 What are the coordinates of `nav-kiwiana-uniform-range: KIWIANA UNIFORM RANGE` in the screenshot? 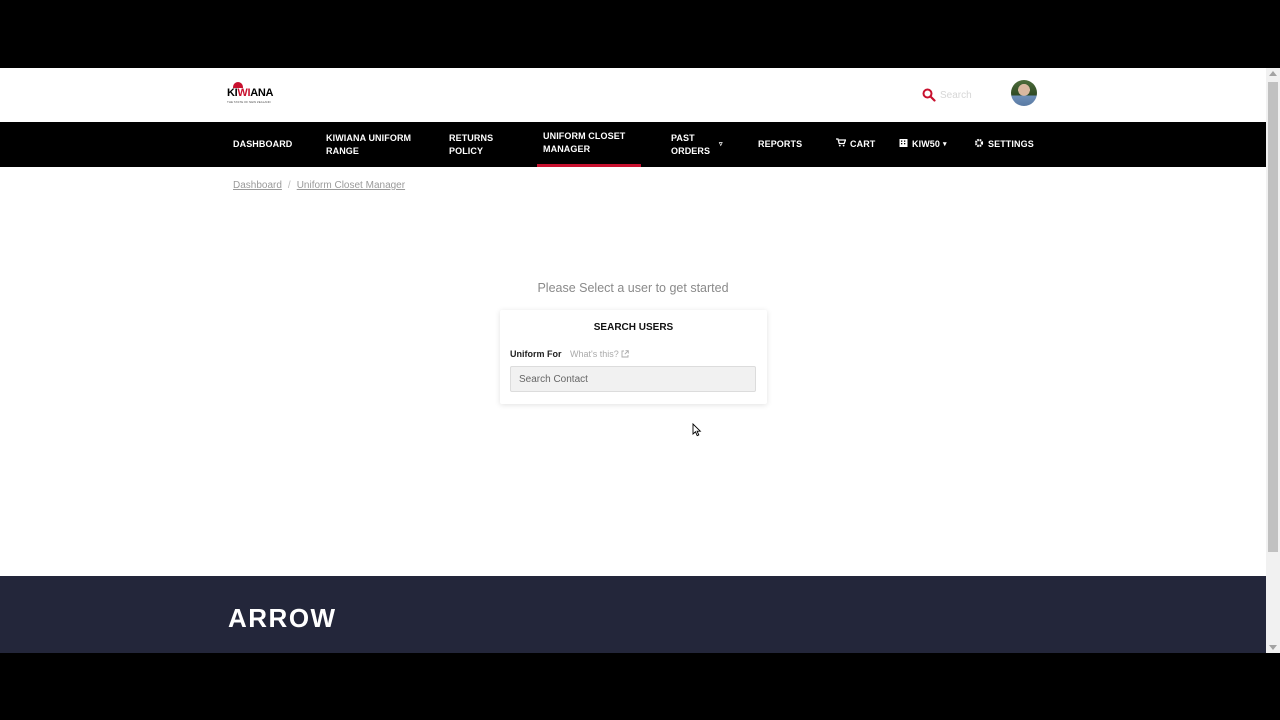 It's located at (373, 144).